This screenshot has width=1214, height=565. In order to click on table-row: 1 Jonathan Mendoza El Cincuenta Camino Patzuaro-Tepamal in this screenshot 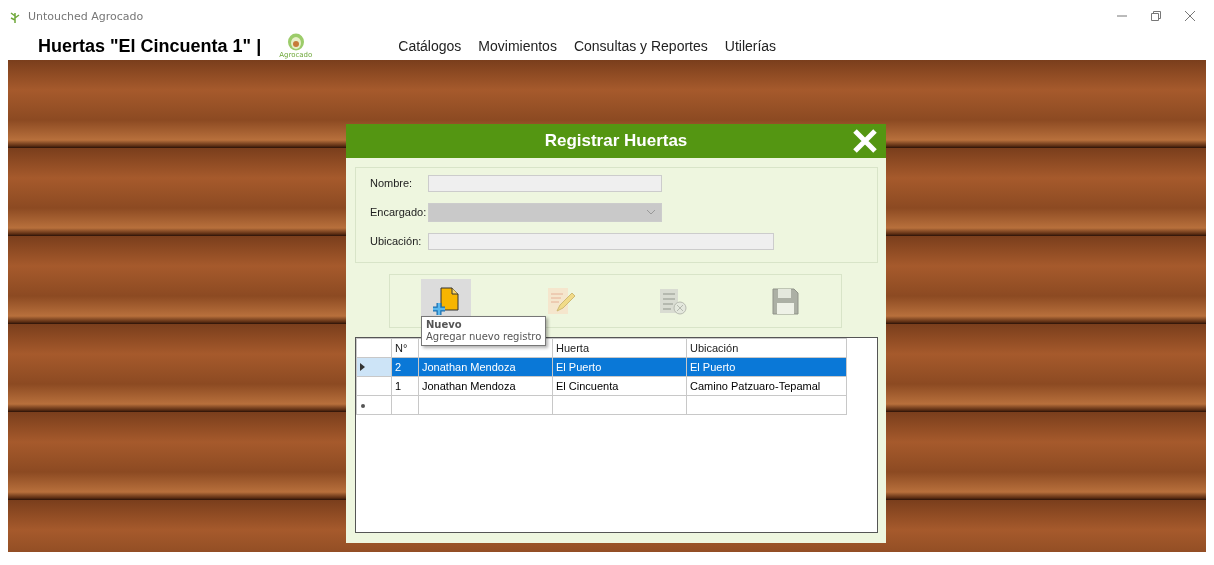, I will do `click(601, 386)`.